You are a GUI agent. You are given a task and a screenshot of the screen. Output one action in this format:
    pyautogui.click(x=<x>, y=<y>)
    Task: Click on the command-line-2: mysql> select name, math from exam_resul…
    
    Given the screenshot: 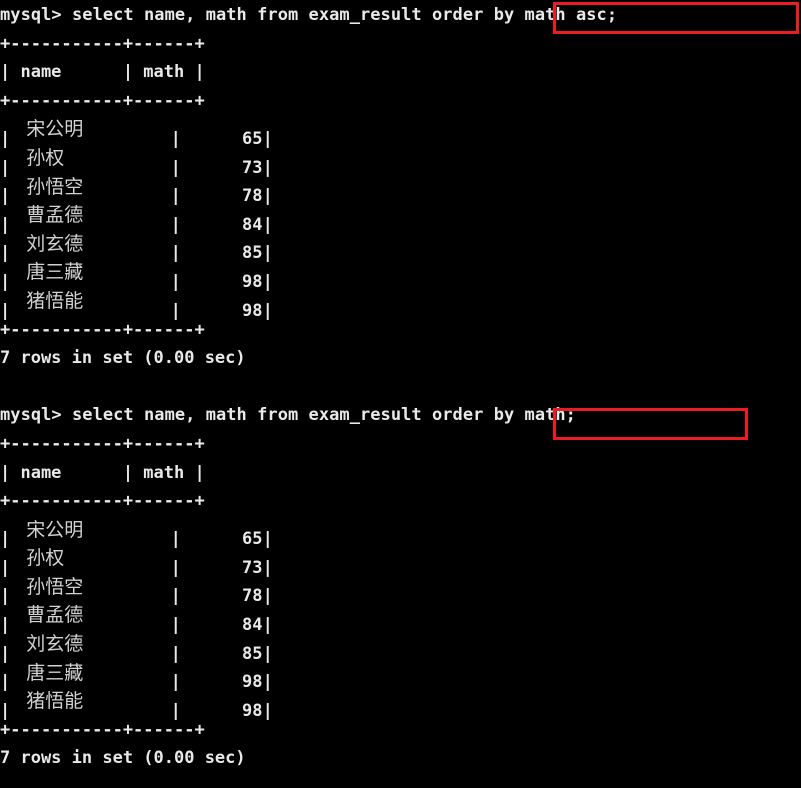 What is the action you would take?
    pyautogui.click(x=400, y=415)
    